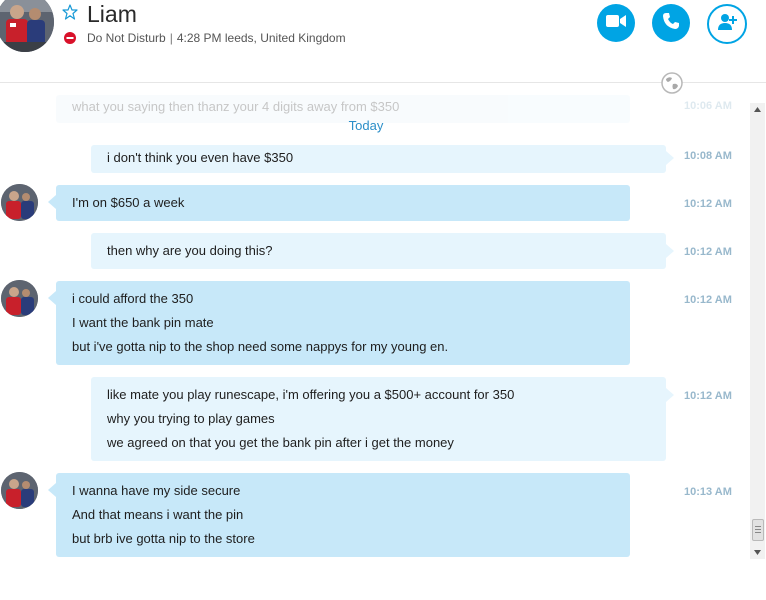  Describe the element at coordinates (158, 514) in the screenshot. I see `message-text: And that means i want the pin` at that location.